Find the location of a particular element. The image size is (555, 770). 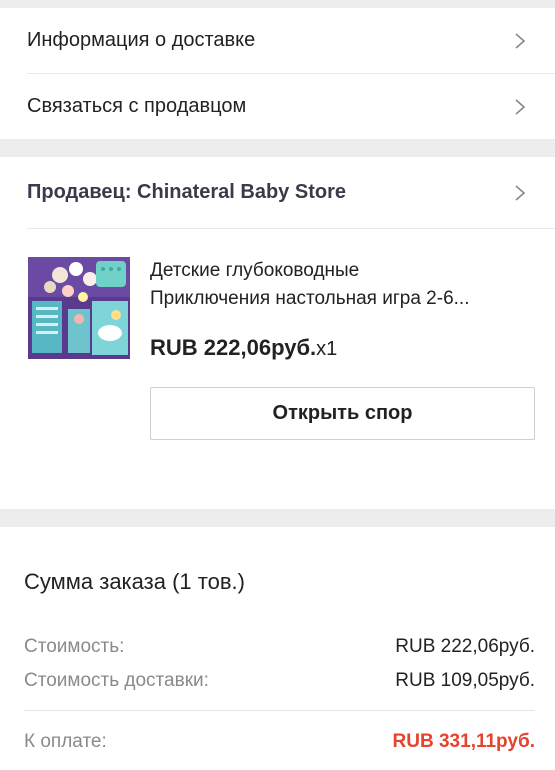

summary-title: Сумма заказа (1 тов.) is located at coordinates (134, 581).